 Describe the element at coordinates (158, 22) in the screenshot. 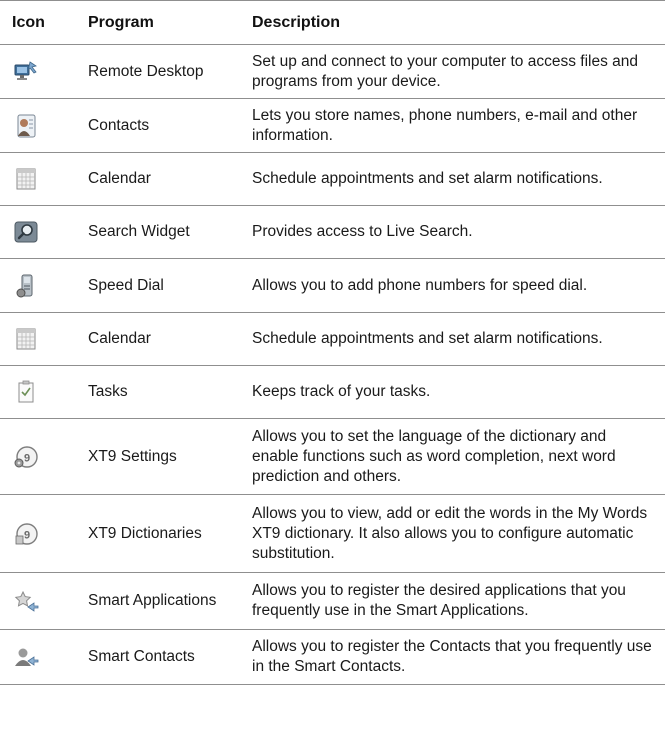

I see `column-header-program: Program` at that location.